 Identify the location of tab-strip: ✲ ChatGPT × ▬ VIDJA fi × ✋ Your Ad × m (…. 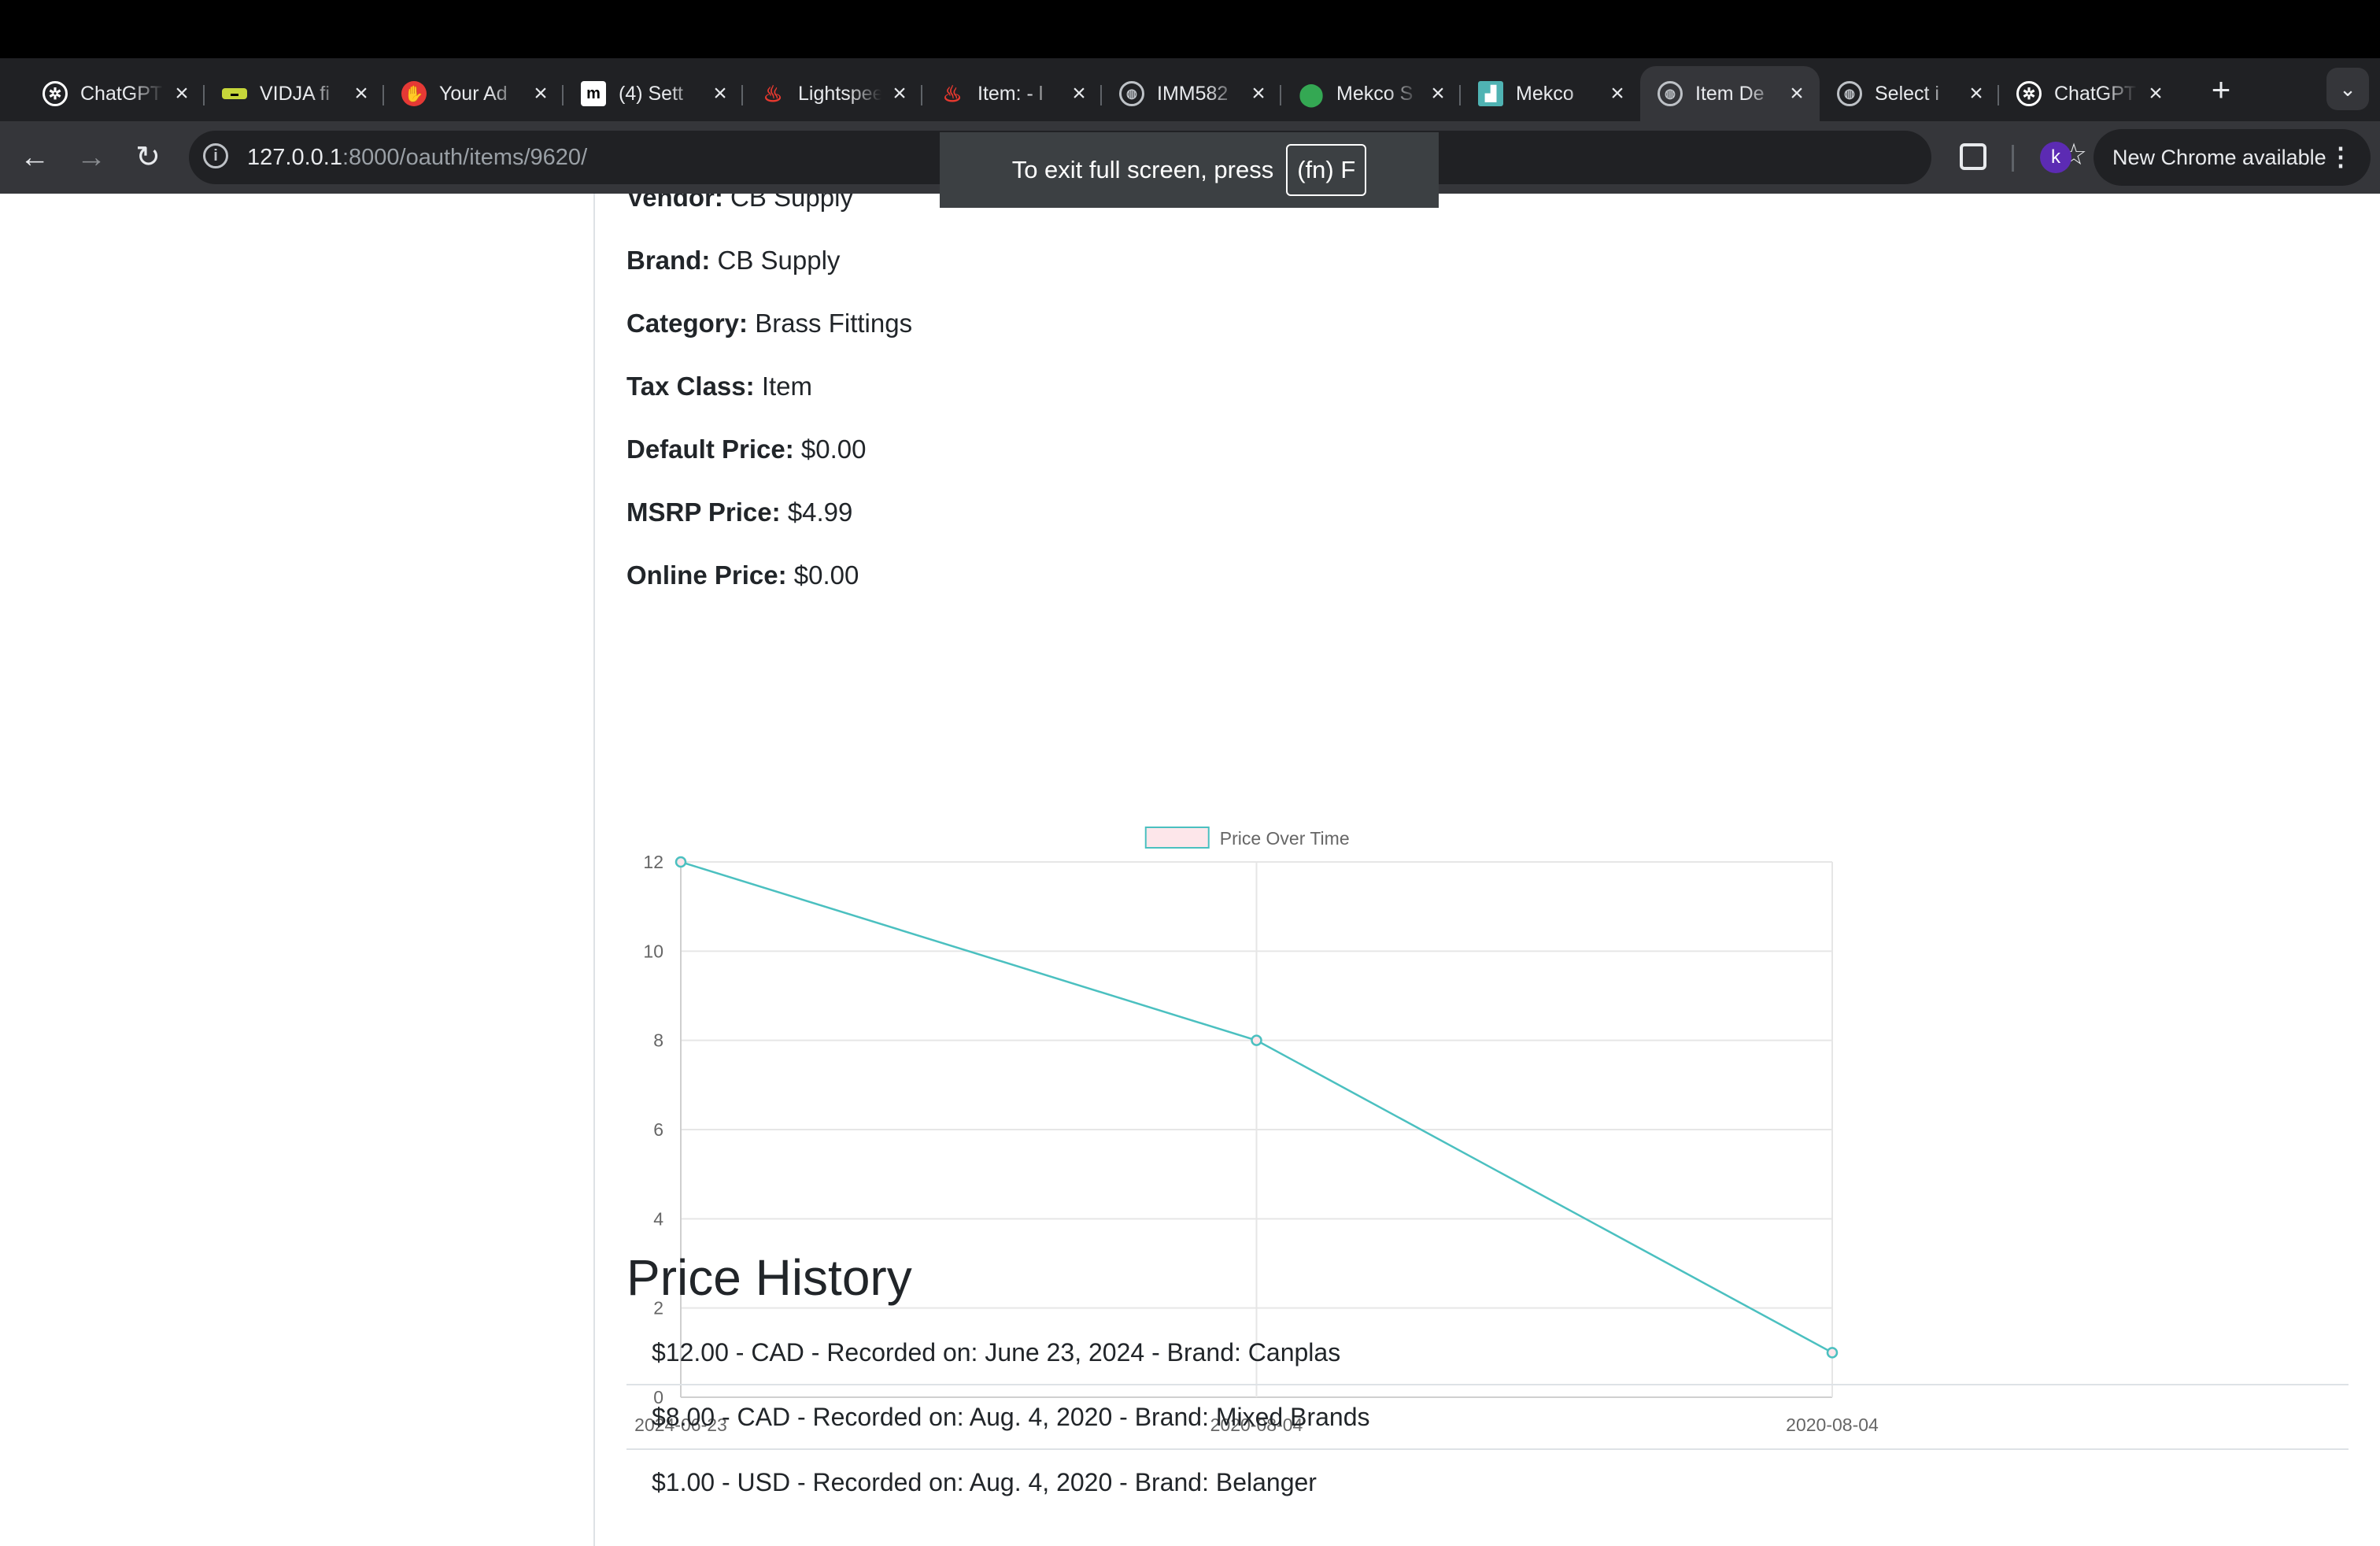
(1190, 89).